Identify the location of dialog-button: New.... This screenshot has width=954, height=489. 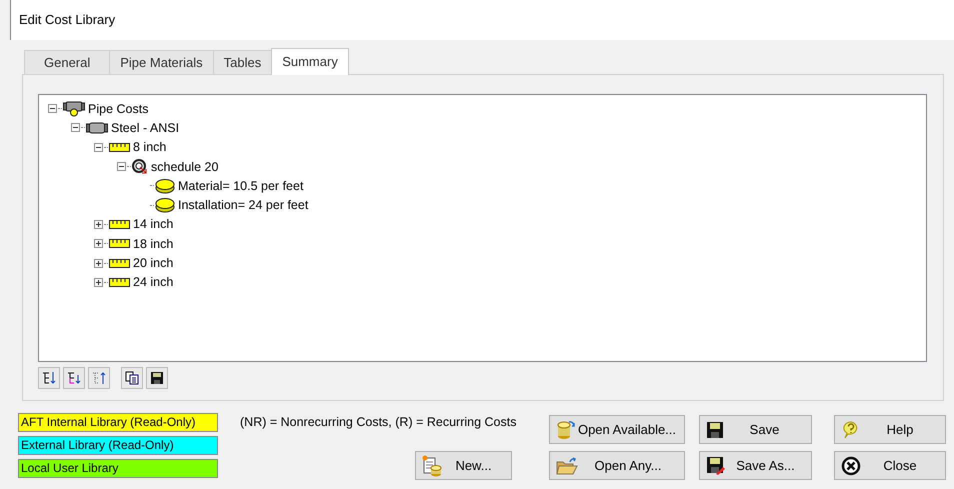
(463, 465).